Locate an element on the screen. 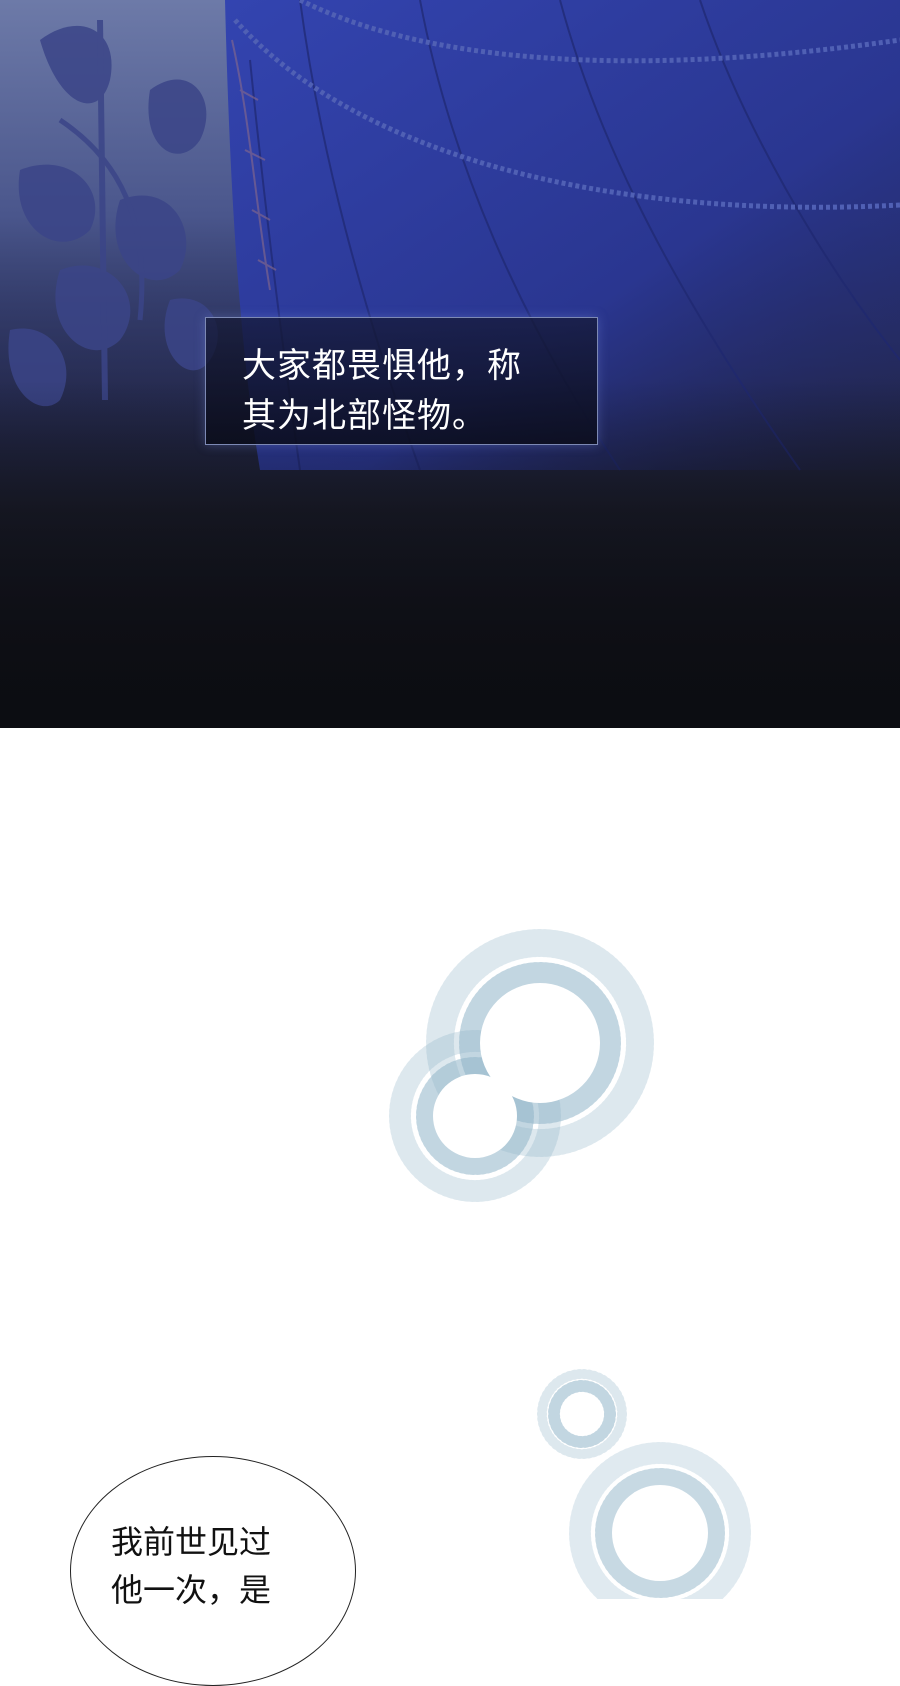 Image resolution: width=900 pixels, height=1686 pixels. speech-bubble: 我前世见过 他一次，是 is located at coordinates (213, 1571).